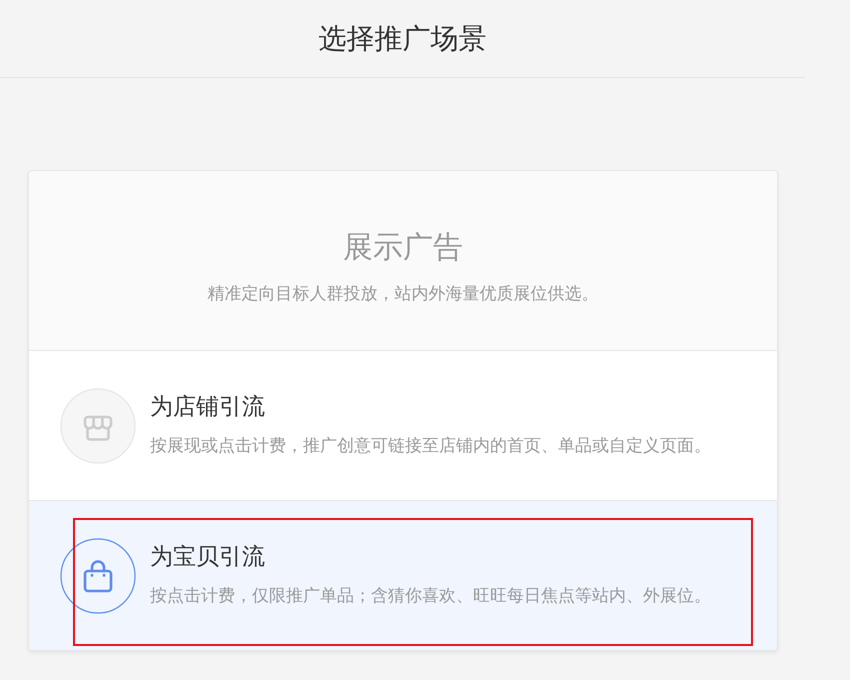 The width and height of the screenshot is (850, 680). I want to click on option-title: 为宝贝引流, so click(208, 557).